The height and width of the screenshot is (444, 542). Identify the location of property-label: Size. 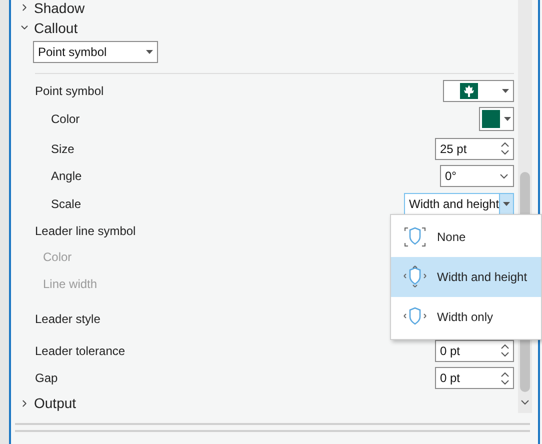
(62, 149).